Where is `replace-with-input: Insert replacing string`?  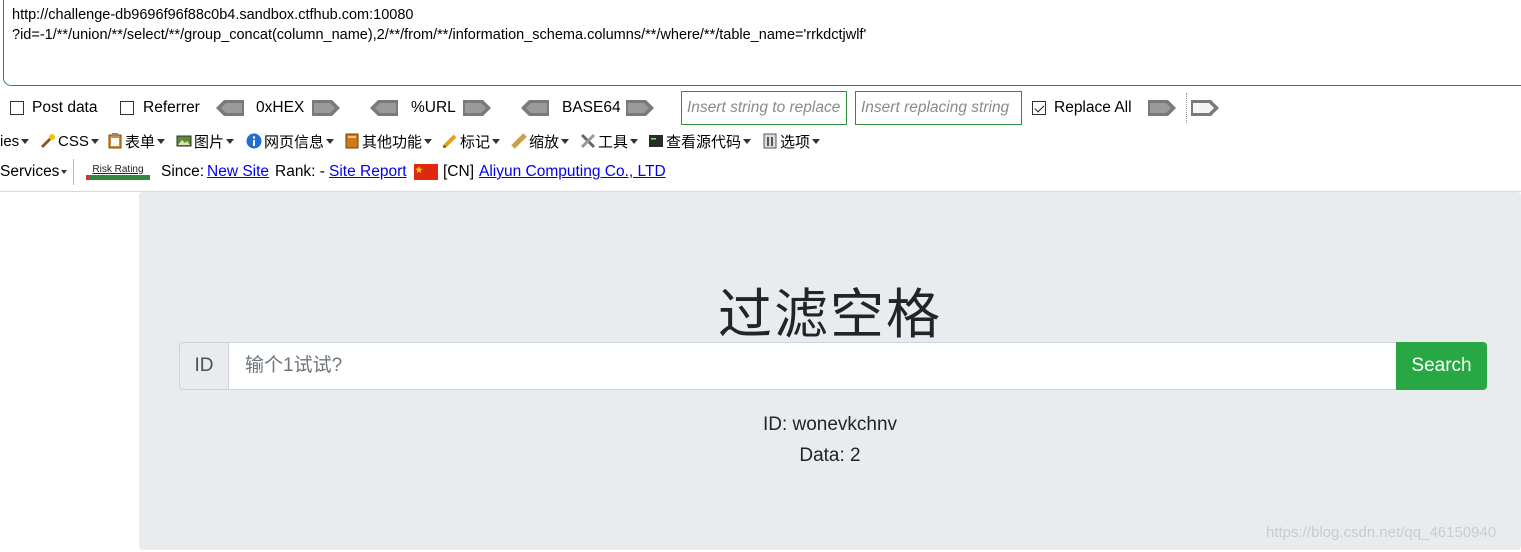 replace-with-input: Insert replacing string is located at coordinates (938, 108).